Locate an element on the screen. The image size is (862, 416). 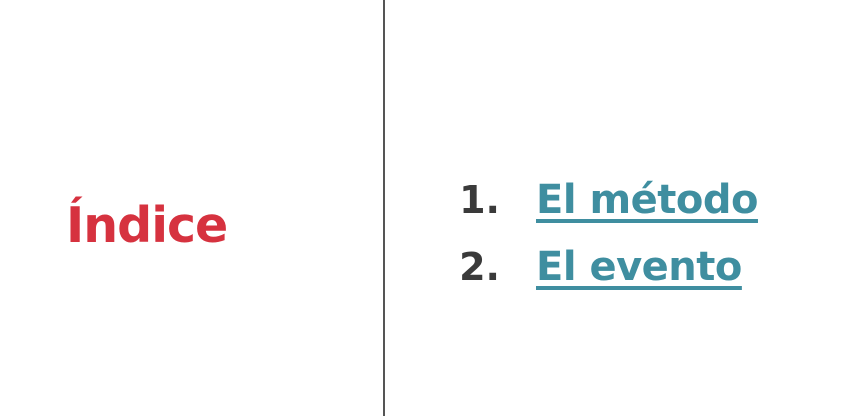
vertical-divider is located at coordinates (384, 208).